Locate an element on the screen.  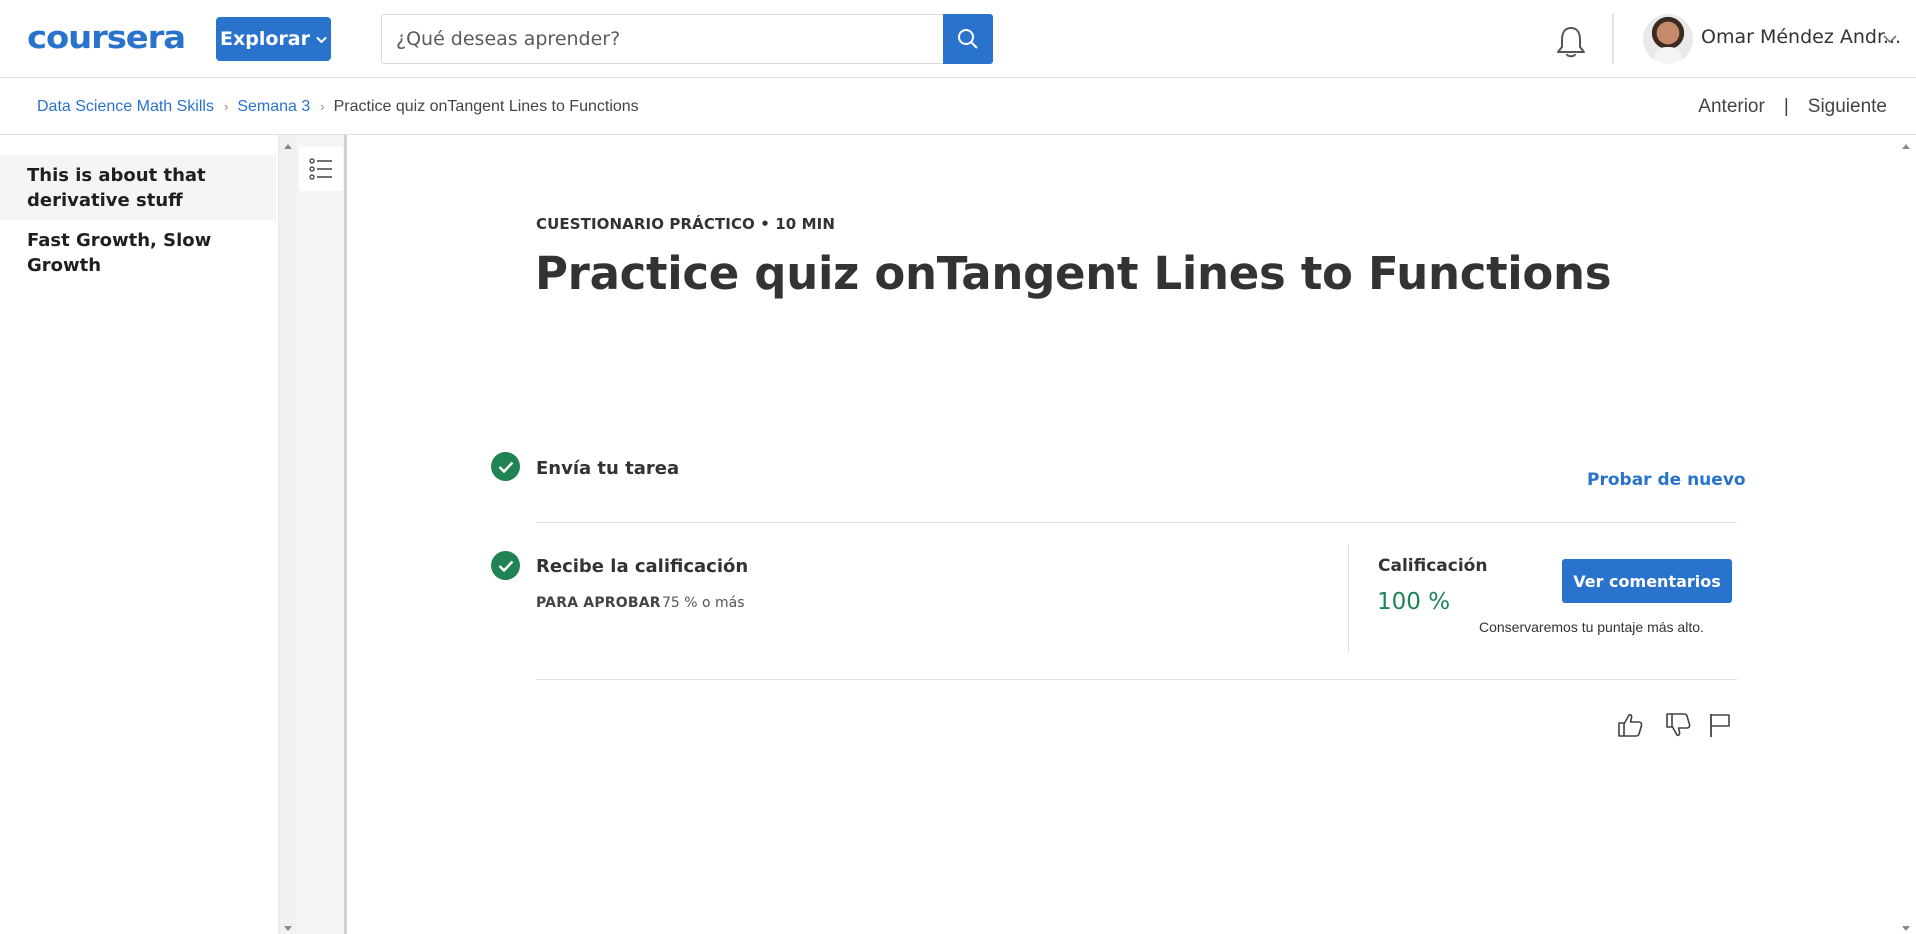
view-feedback-button: Ver comentarios is located at coordinates (1647, 581).